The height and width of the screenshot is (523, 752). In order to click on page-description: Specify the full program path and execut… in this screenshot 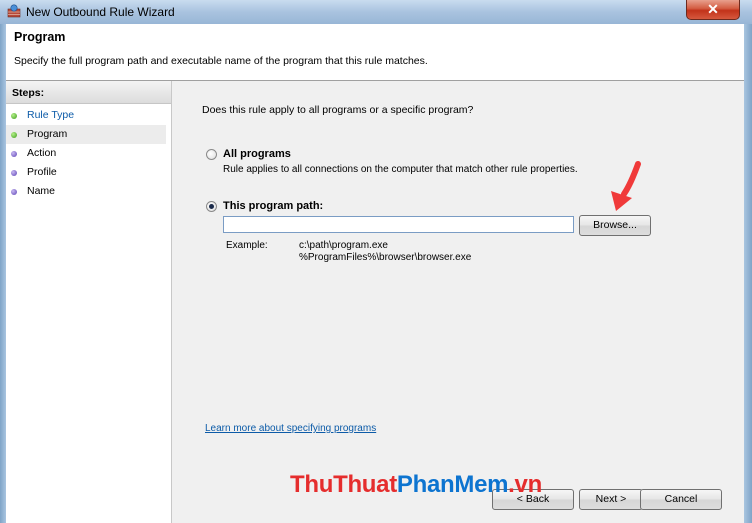, I will do `click(221, 61)`.